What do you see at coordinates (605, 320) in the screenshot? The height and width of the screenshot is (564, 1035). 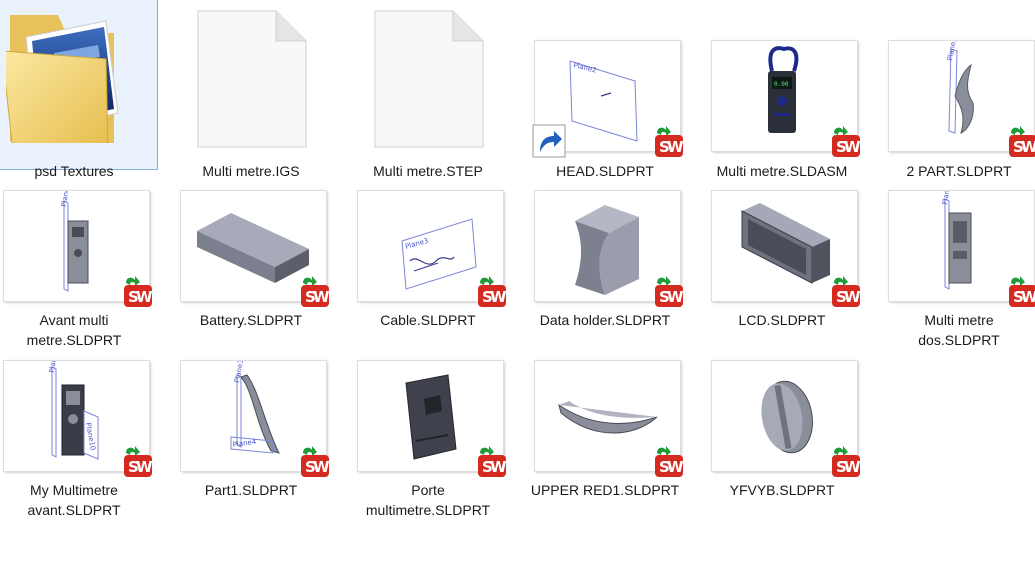 I see `file-label: Data holder.SLDPRT` at bounding box center [605, 320].